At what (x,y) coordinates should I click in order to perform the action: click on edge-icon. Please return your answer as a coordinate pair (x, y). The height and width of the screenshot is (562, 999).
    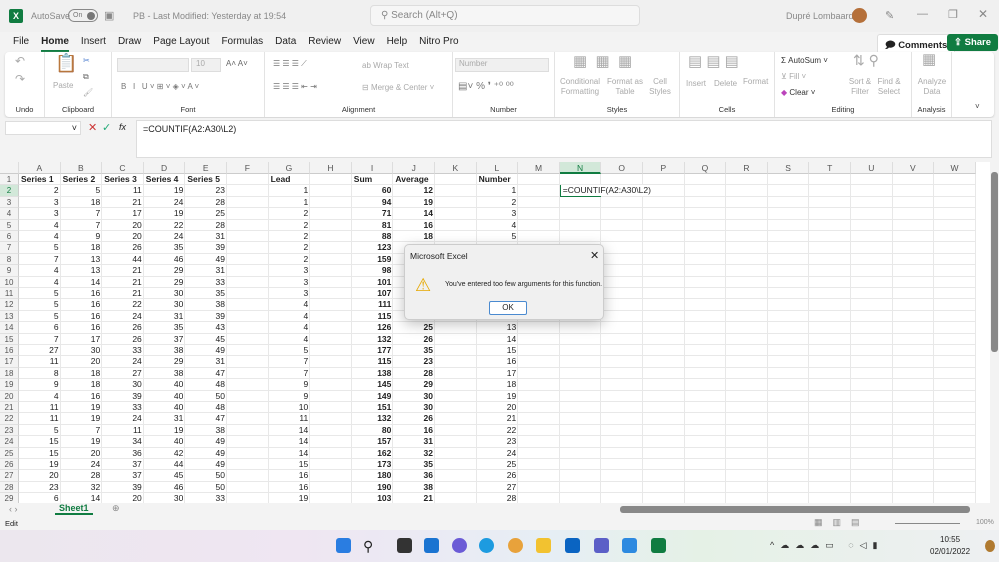
    Looking at the image, I should click on (486, 545).